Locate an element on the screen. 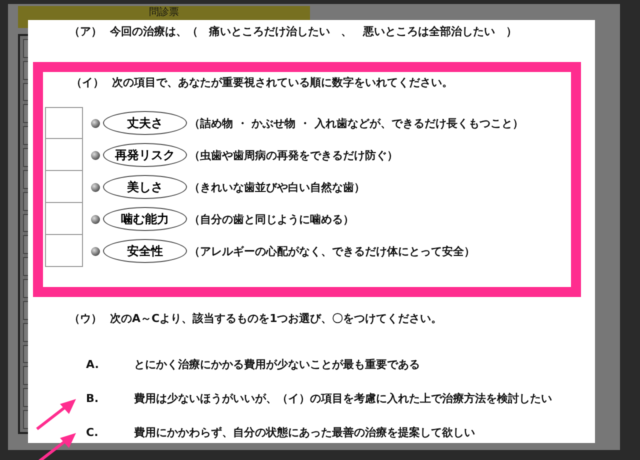 The width and height of the screenshot is (640, 460). item-label: 丈夫さ is located at coordinates (145, 123).